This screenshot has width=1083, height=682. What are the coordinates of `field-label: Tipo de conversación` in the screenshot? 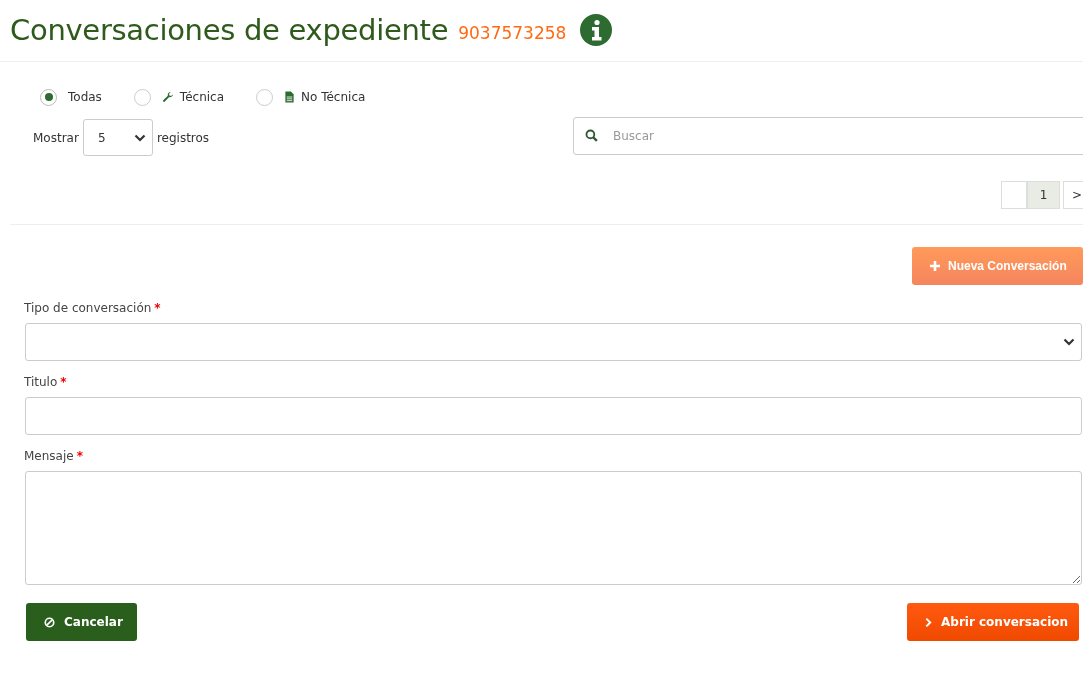 It's located at (88, 308).